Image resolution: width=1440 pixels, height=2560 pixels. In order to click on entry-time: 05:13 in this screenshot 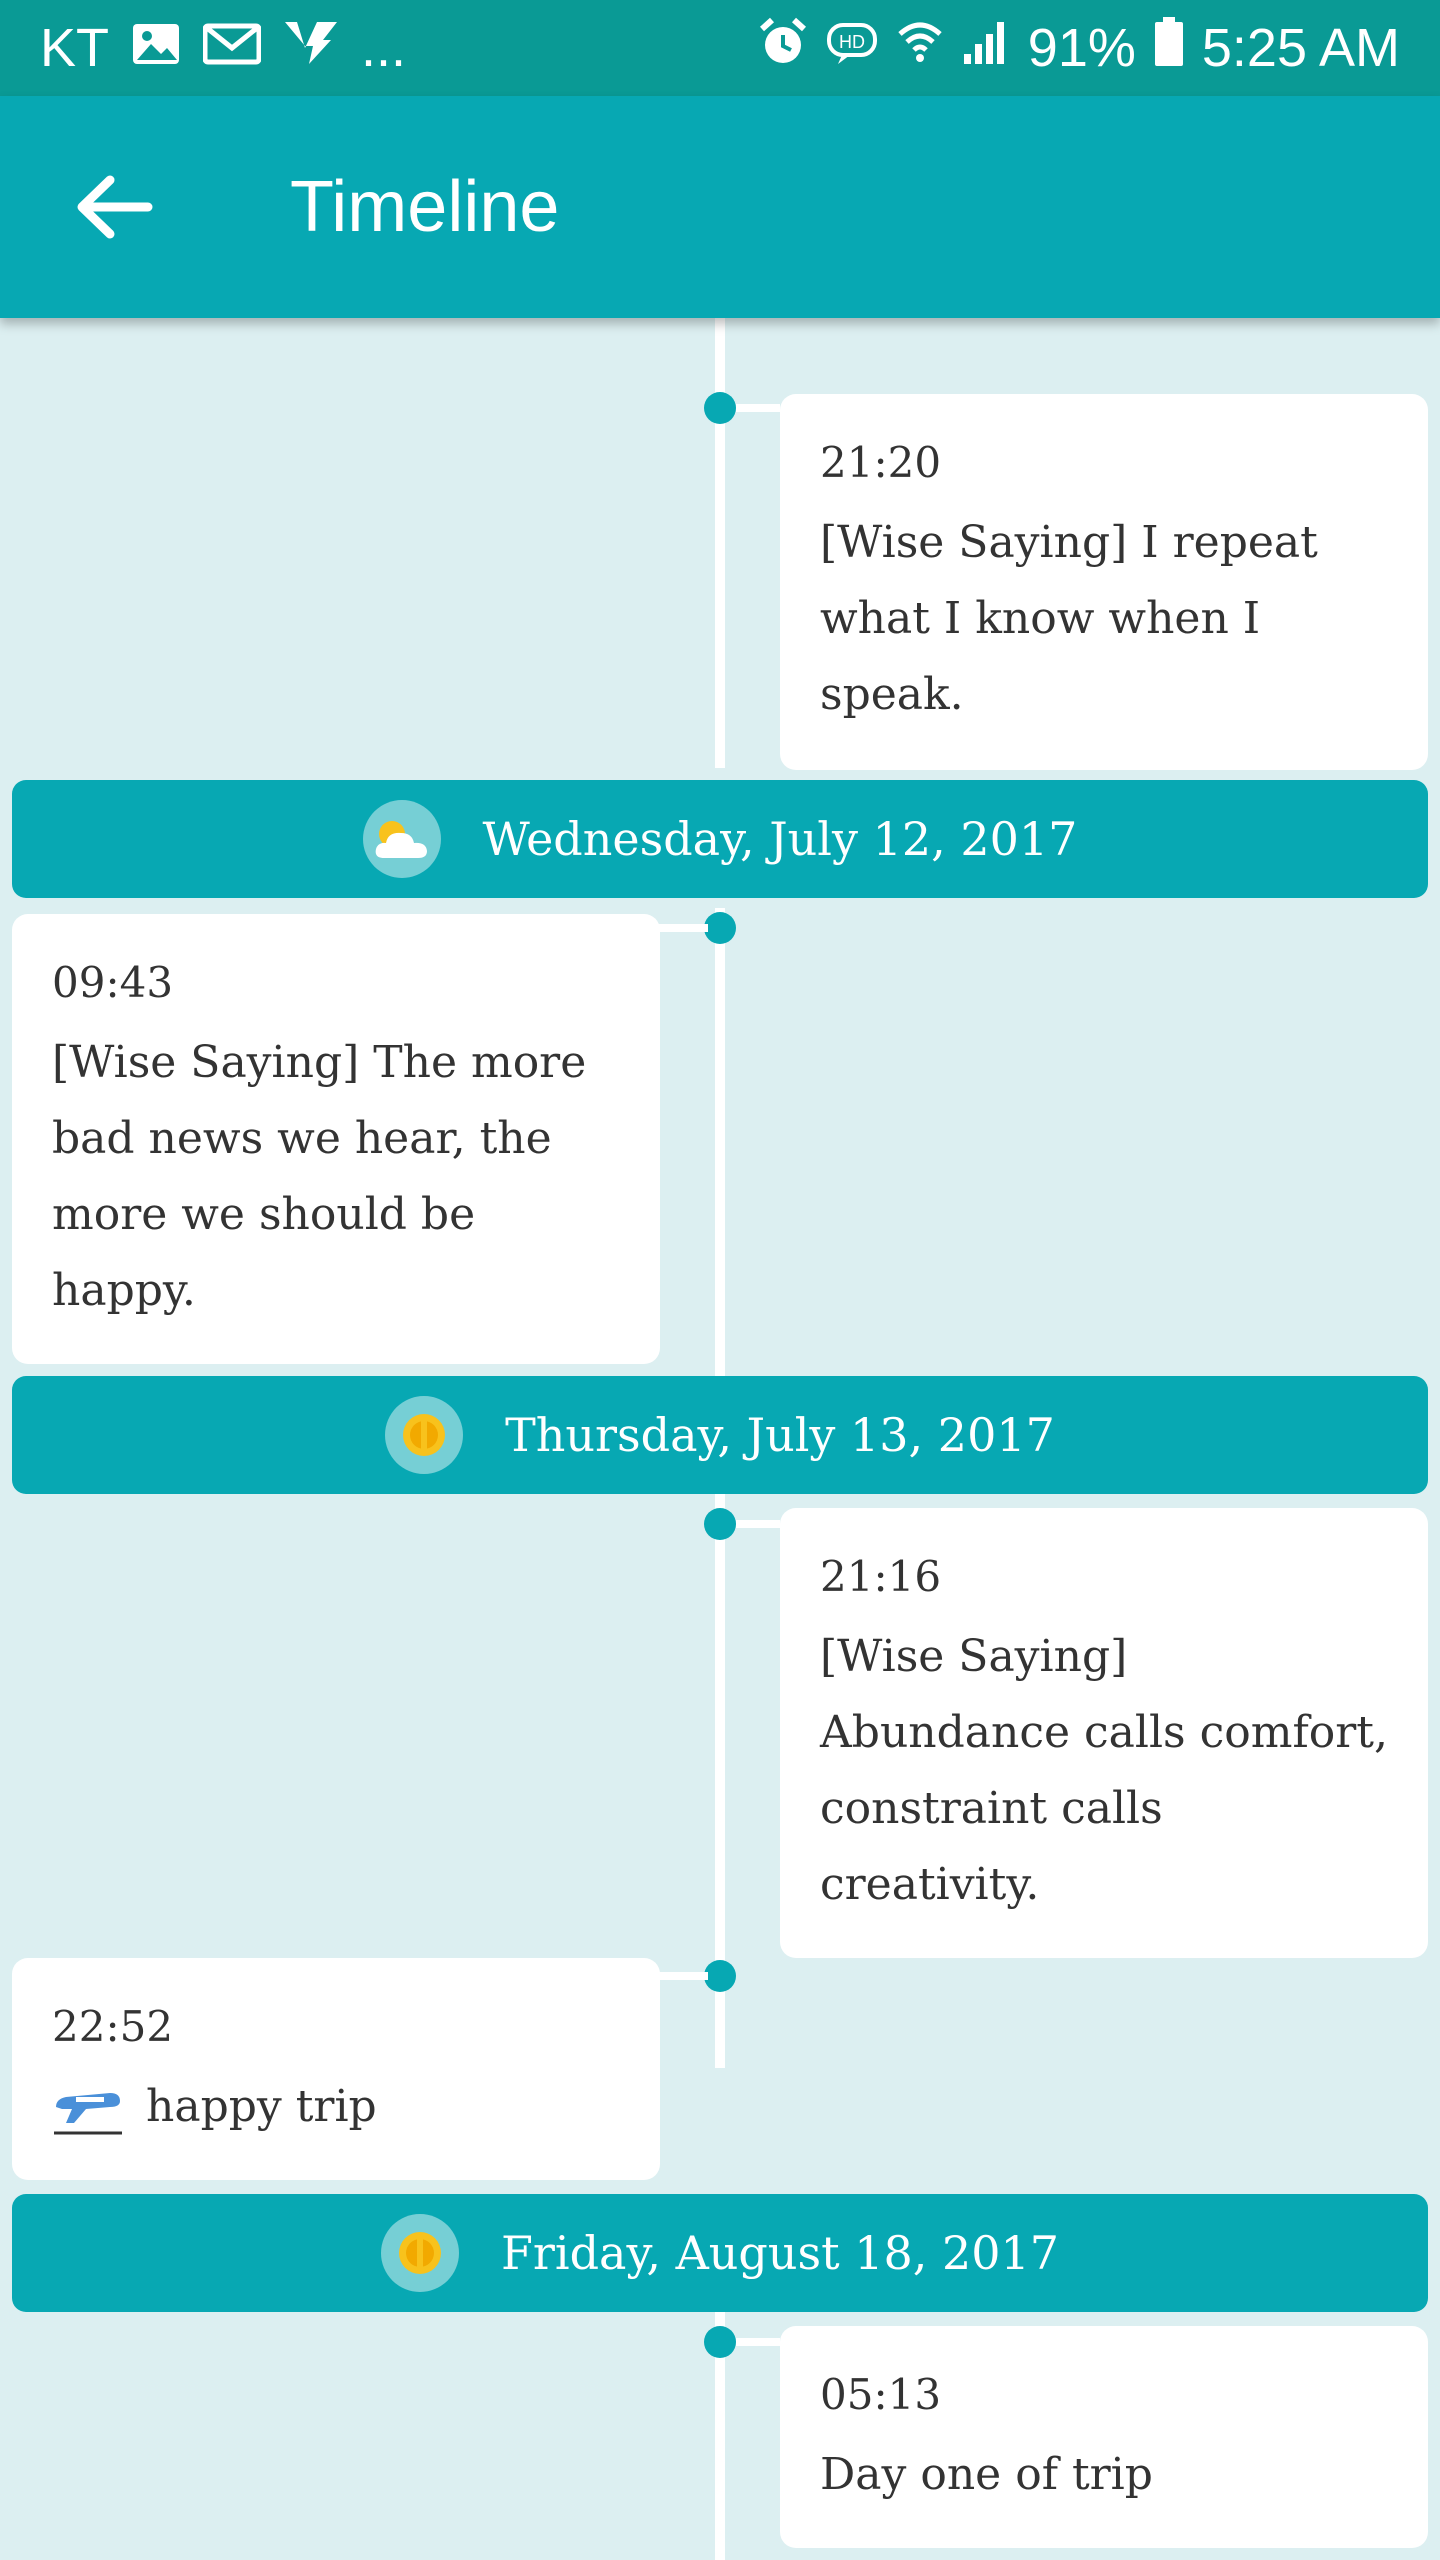, I will do `click(881, 2394)`.